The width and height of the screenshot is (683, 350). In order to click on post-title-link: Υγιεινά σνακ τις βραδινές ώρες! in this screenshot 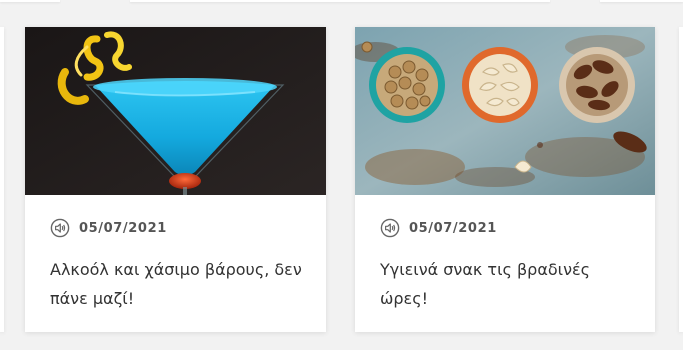, I will do `click(508, 284)`.